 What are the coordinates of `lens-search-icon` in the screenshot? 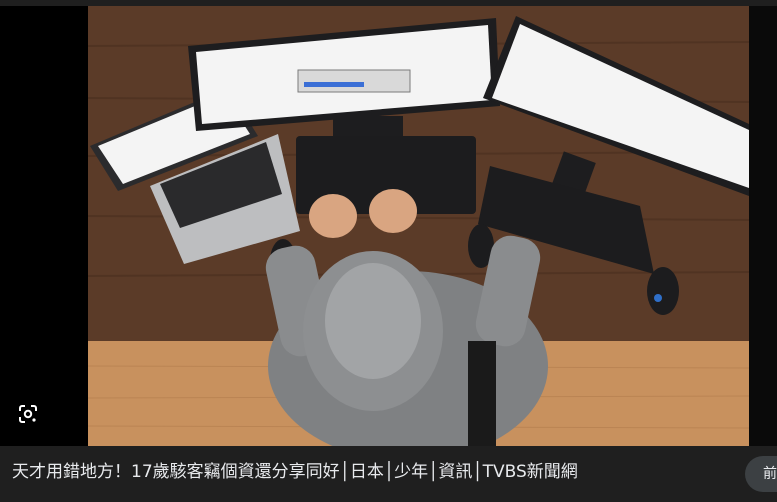 It's located at (28, 414).